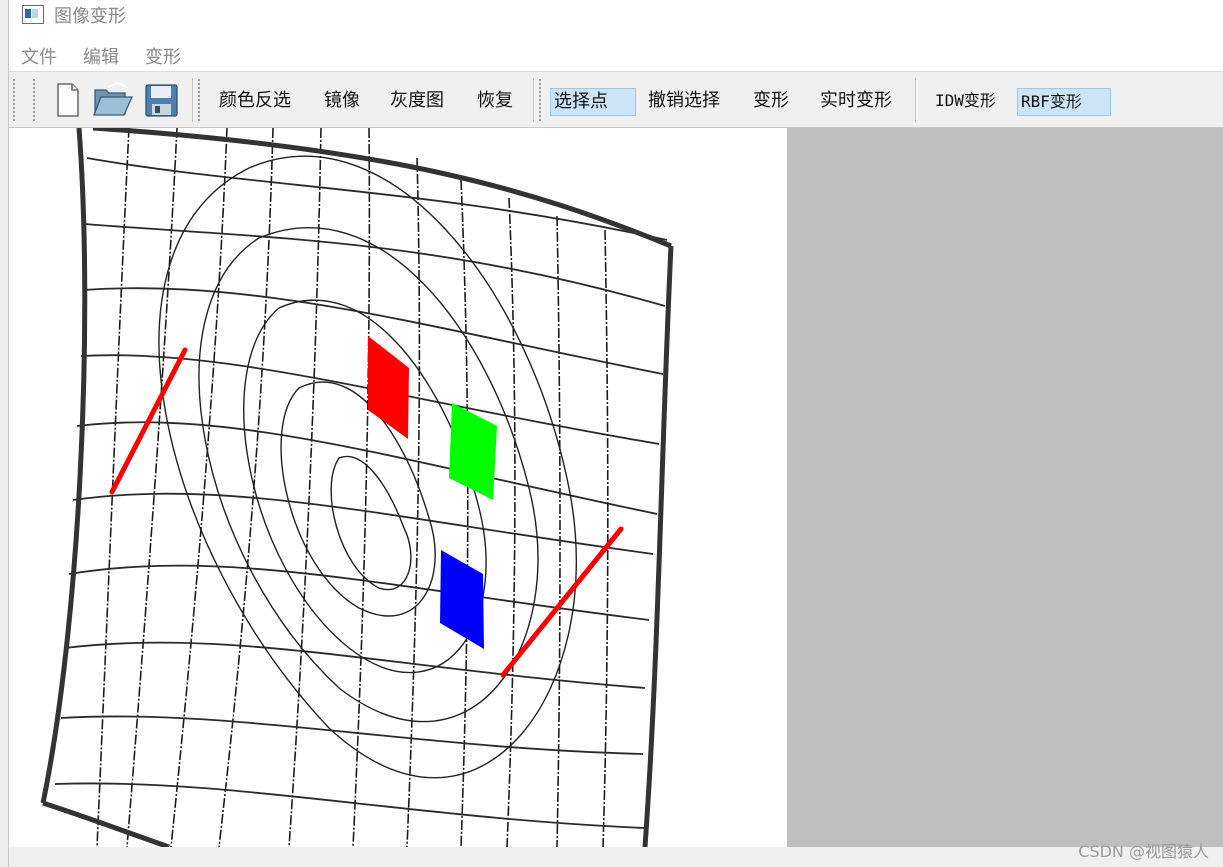 The width and height of the screenshot is (1223, 867). I want to click on menu-edit: 编辑, so click(101, 56).